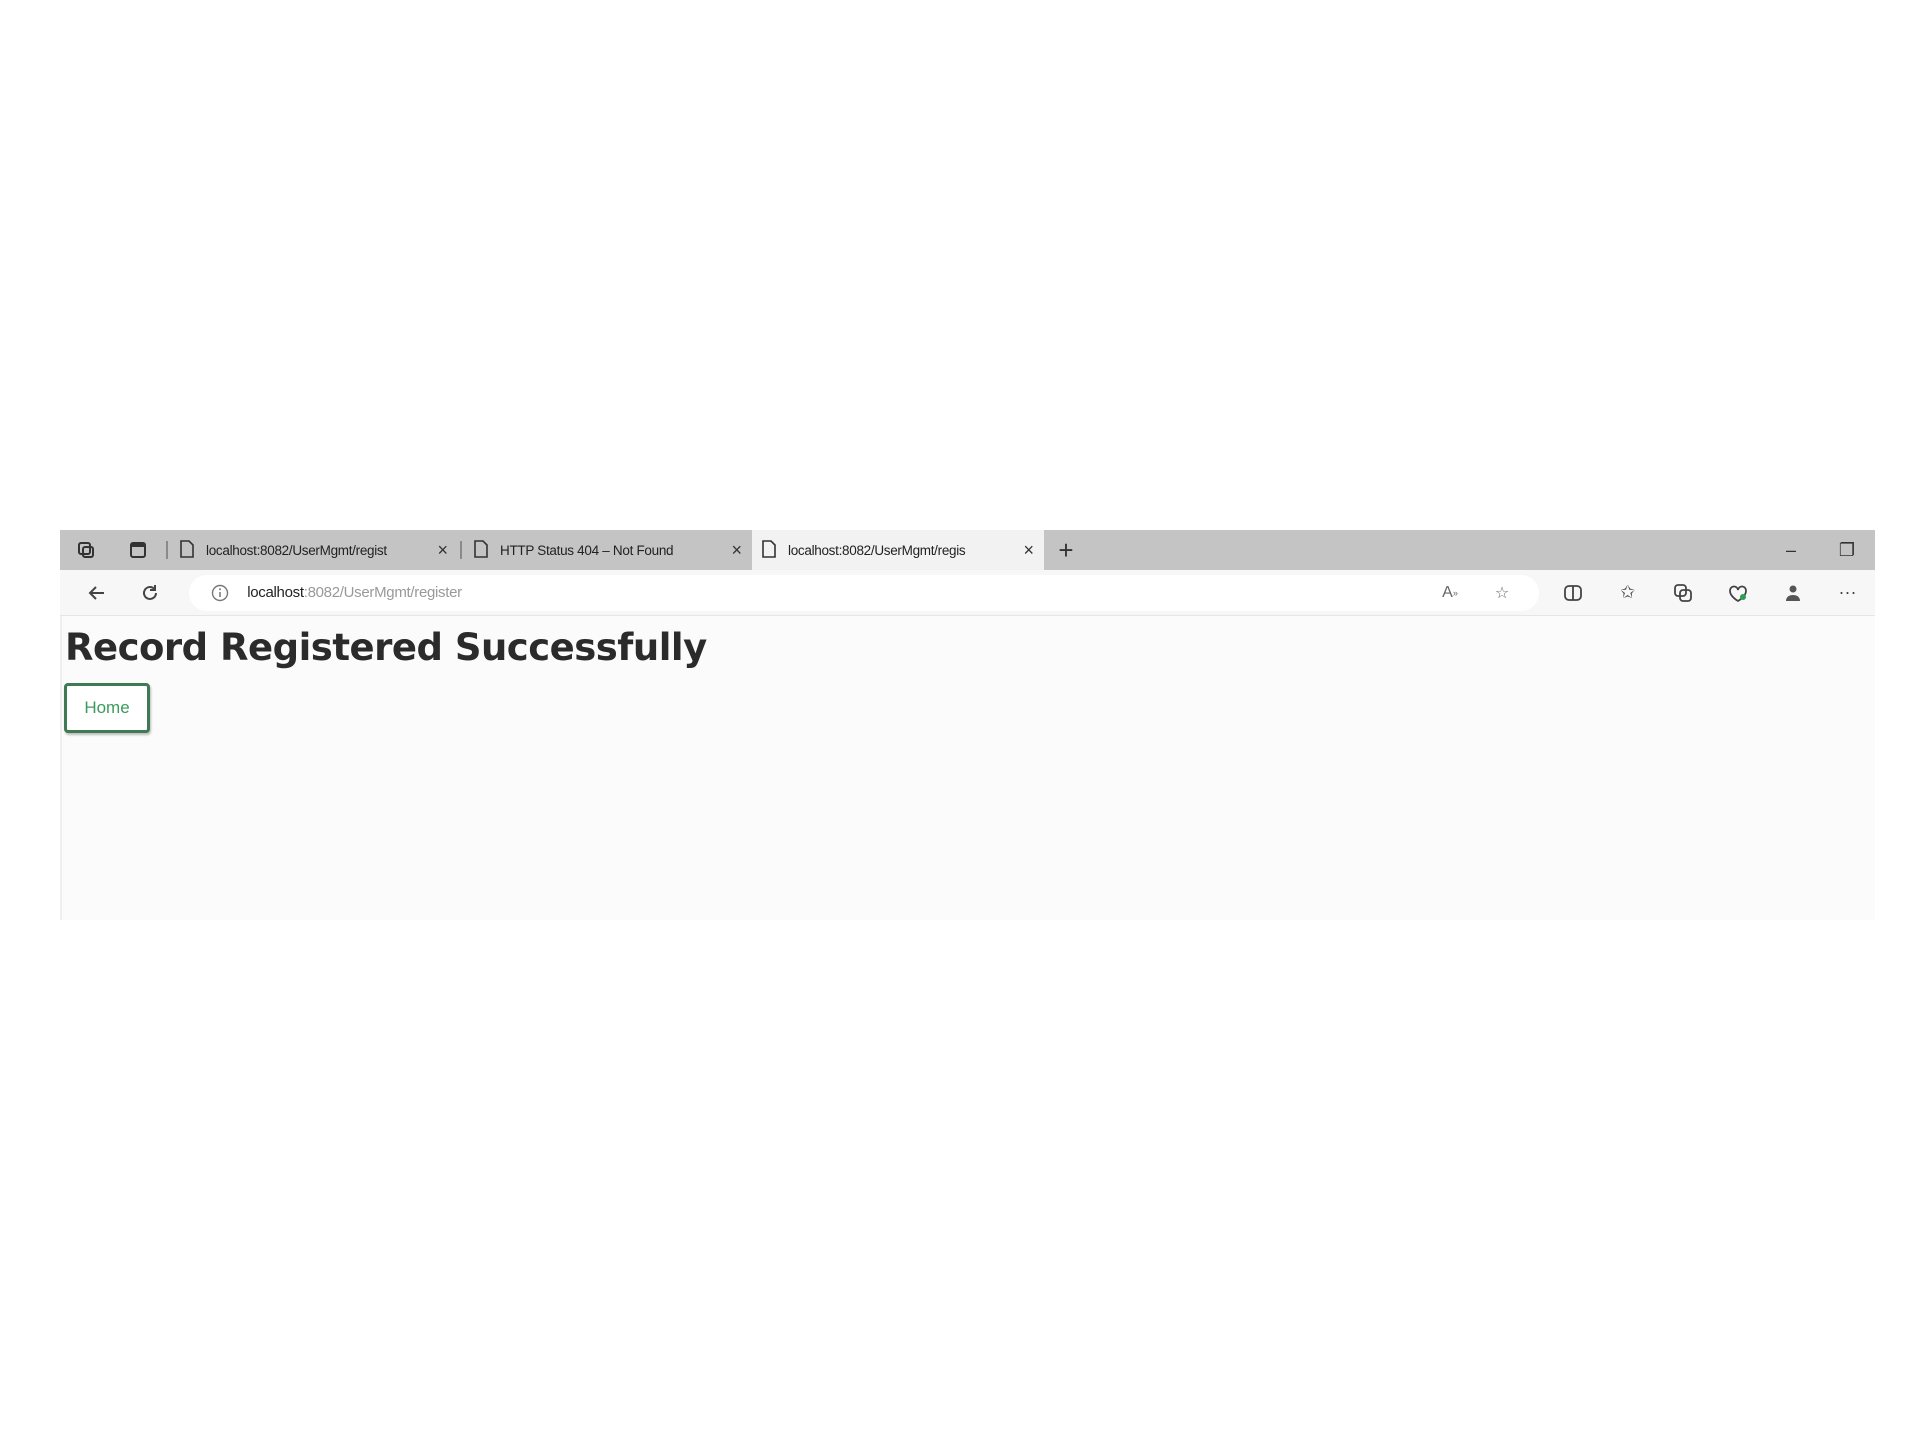  Describe the element at coordinates (220, 593) in the screenshot. I see `info-icon` at that location.